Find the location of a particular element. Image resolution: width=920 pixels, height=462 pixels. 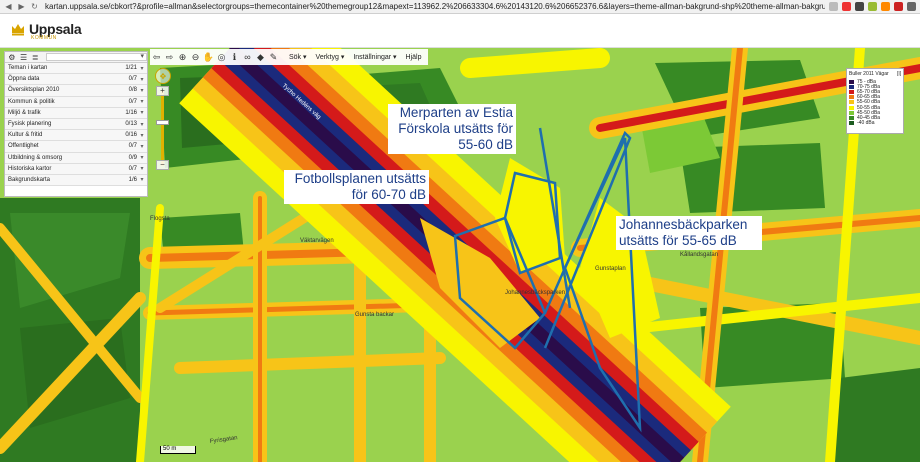

zoom-out-button: − is located at coordinates (162, 165).